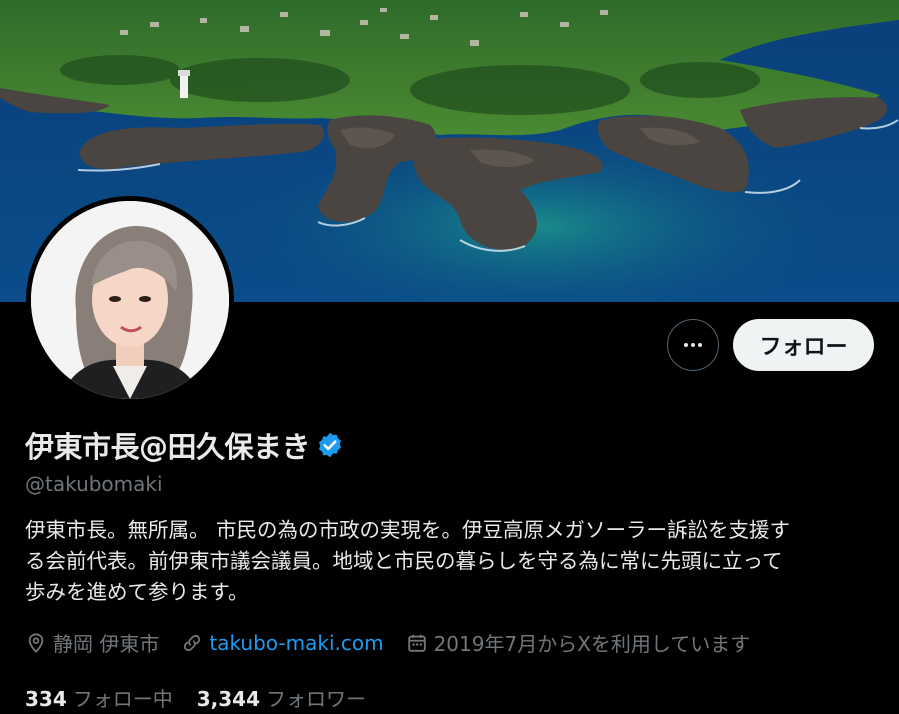 This screenshot has height=714, width=899. I want to click on followers-link: 3,344 フォロワー, so click(281, 697).